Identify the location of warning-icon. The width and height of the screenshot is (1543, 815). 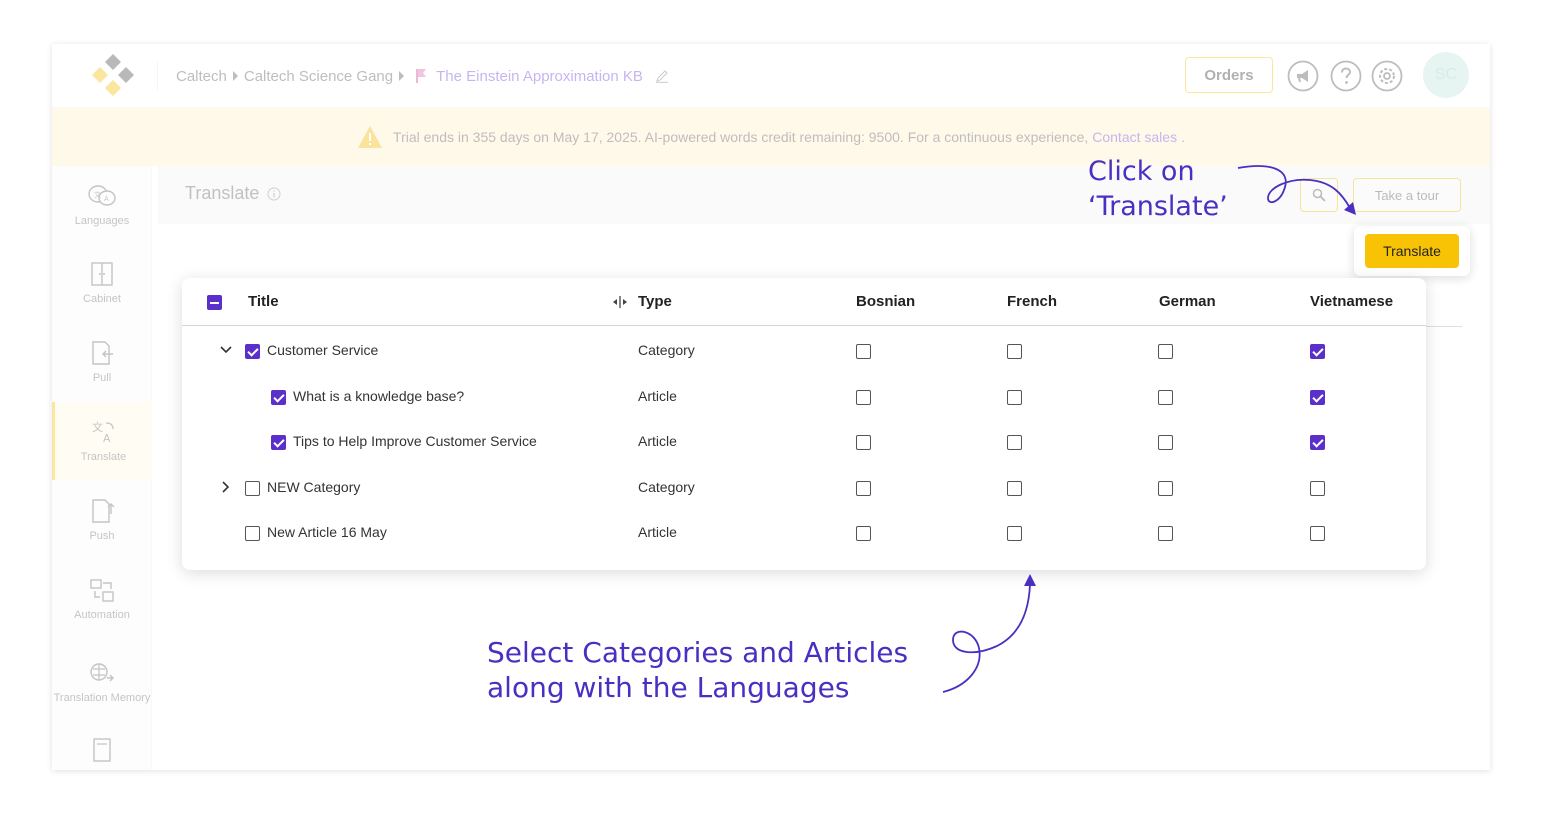
(370, 137).